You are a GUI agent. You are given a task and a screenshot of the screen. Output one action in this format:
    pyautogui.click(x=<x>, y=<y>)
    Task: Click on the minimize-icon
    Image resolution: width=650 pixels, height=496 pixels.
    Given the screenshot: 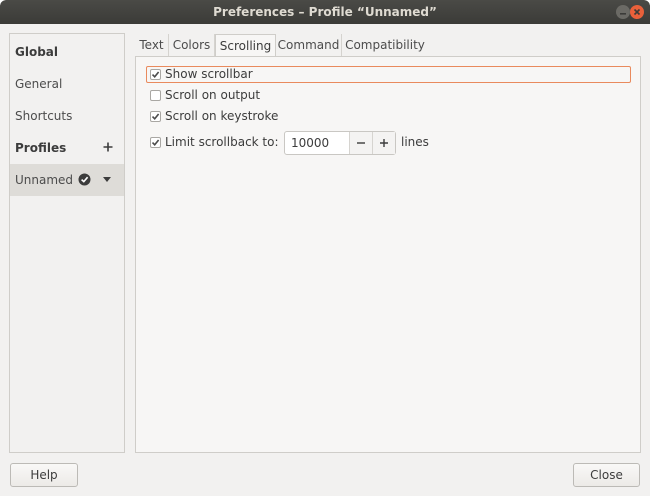 What is the action you would take?
    pyautogui.click(x=623, y=14)
    